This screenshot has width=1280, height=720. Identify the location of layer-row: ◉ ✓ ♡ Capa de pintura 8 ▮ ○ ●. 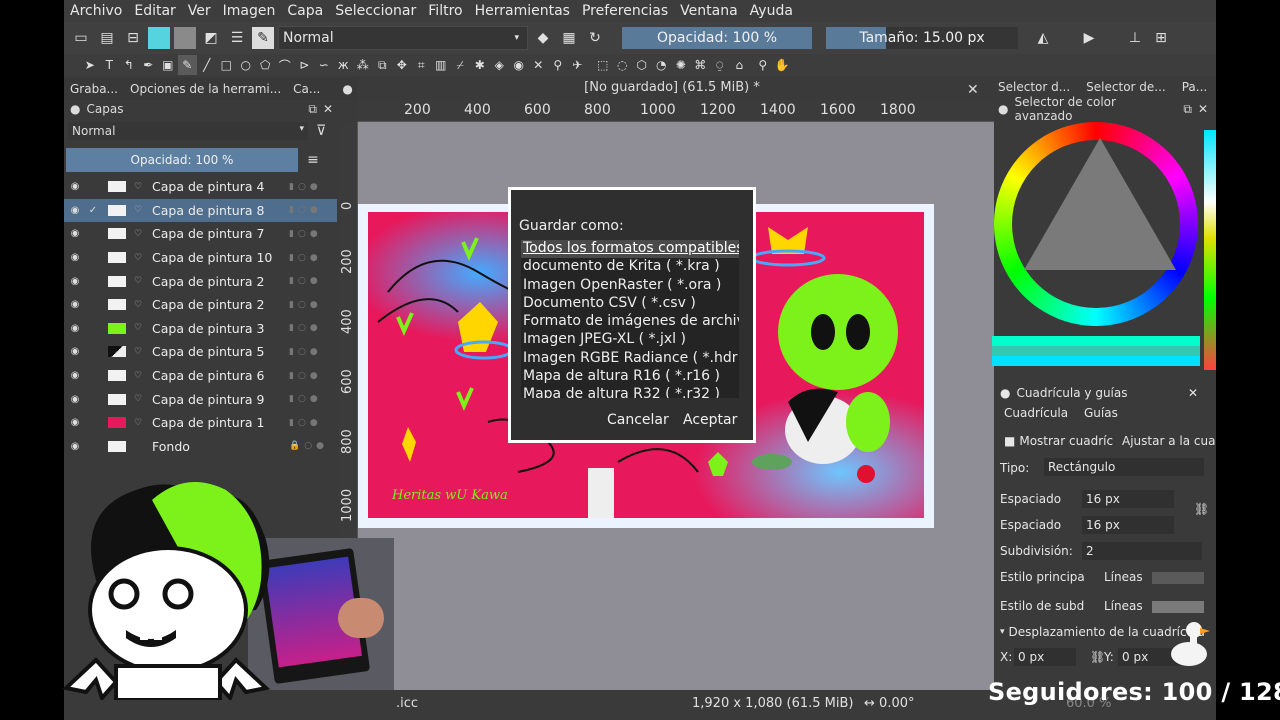
(200, 210).